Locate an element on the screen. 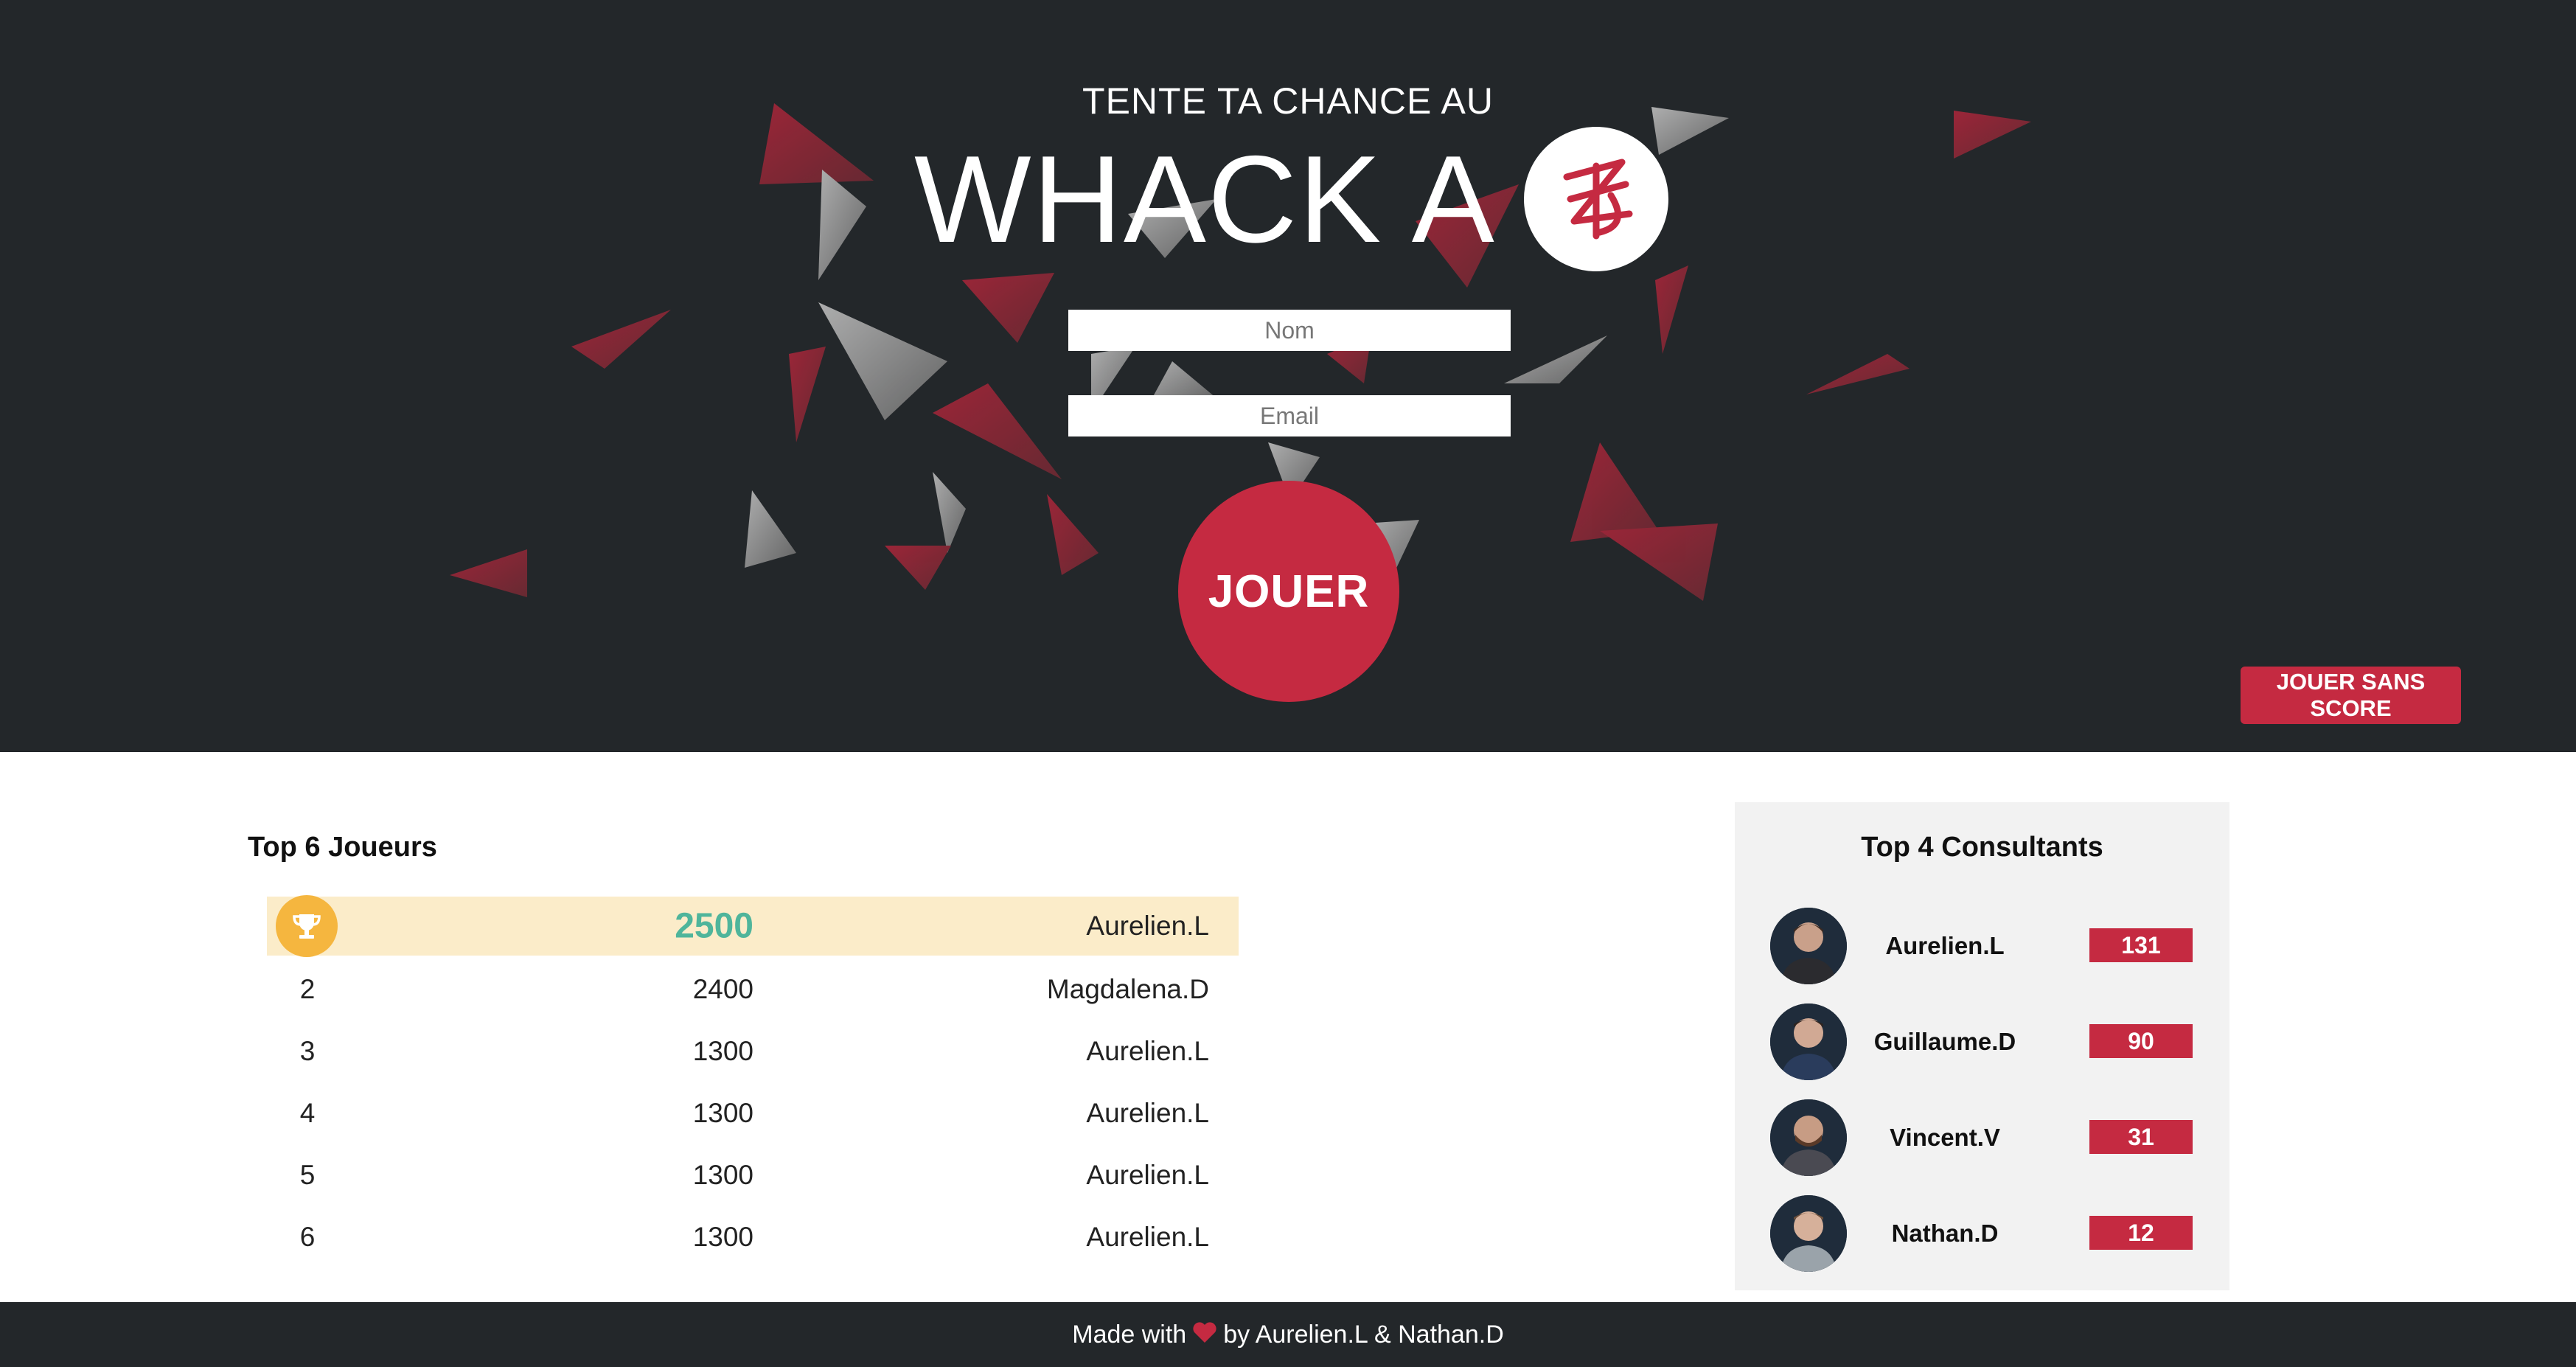 Image resolution: width=2576 pixels, height=1367 pixels. player-rank: 6 is located at coordinates (308, 1237).